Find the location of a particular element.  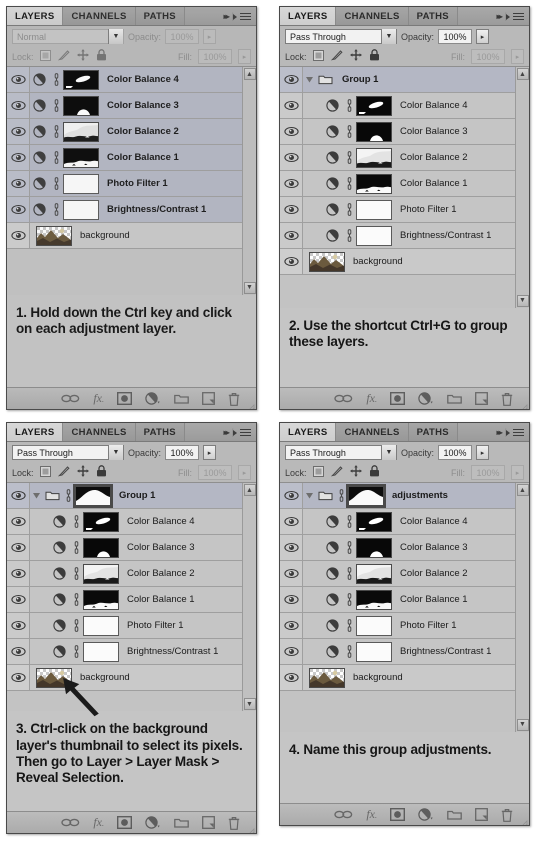

tab-layers: LAYERS is located at coordinates (35, 432).